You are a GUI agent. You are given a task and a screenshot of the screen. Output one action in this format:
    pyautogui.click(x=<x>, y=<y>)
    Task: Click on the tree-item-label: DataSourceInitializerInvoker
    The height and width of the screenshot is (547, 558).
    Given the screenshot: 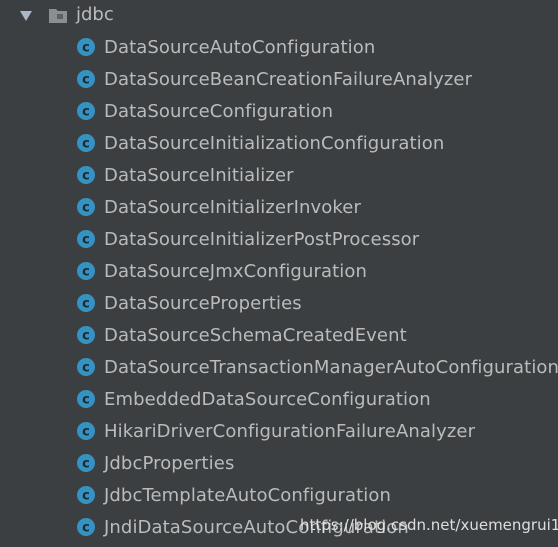 What is the action you would take?
    pyautogui.click(x=232, y=207)
    